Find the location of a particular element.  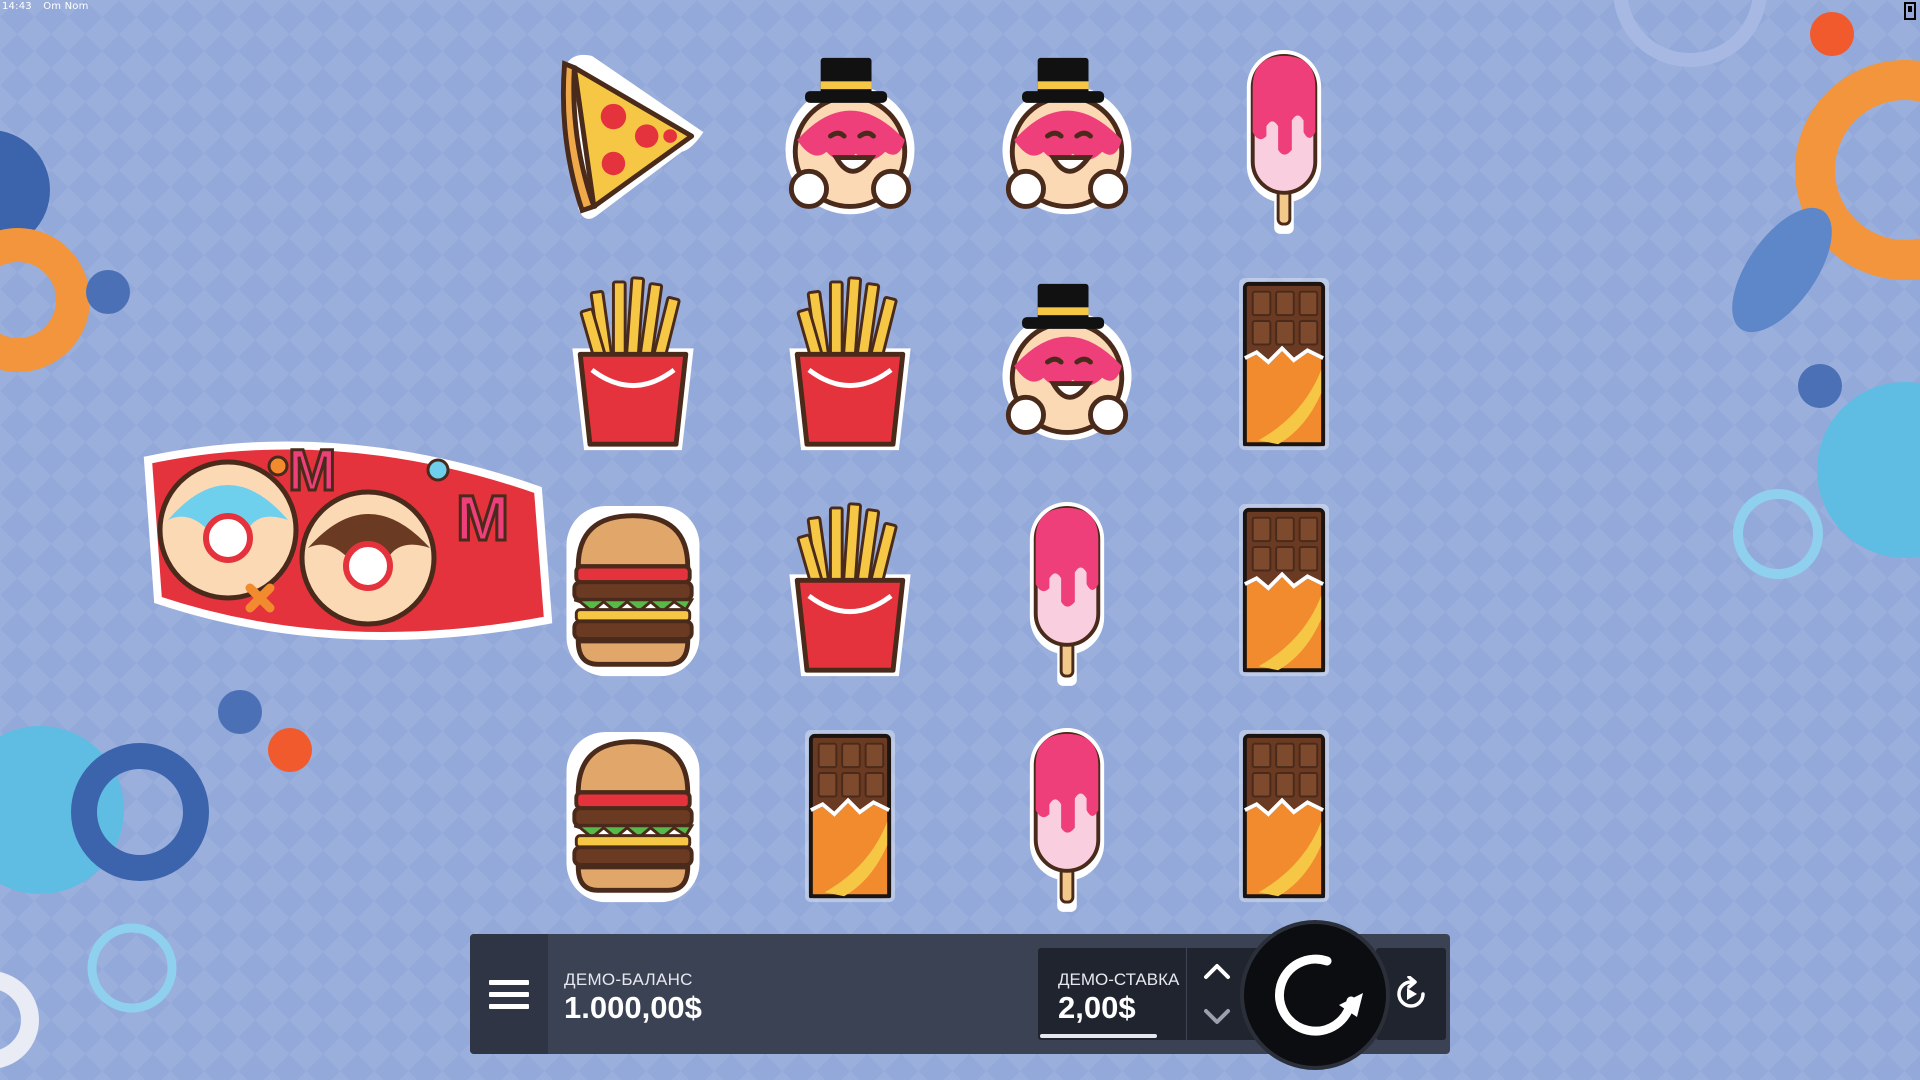

pizza-icon is located at coordinates (633, 140).